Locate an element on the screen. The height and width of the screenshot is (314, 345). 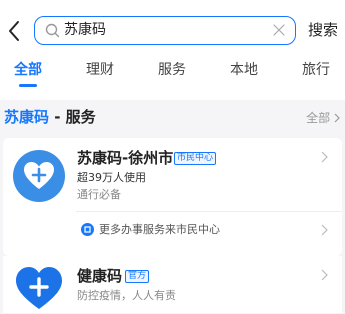
result-description: 防控疫情，人人有责 is located at coordinates (126, 295).